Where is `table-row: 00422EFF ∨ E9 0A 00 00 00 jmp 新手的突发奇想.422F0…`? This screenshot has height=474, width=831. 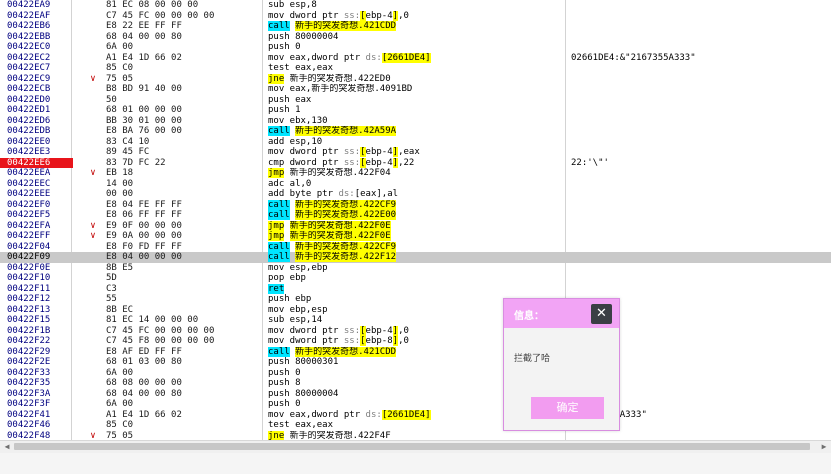
table-row: 00422EFF ∨ E9 0A 00 00 00 jmp 新手的突发奇想.422F0… is located at coordinates (415, 236).